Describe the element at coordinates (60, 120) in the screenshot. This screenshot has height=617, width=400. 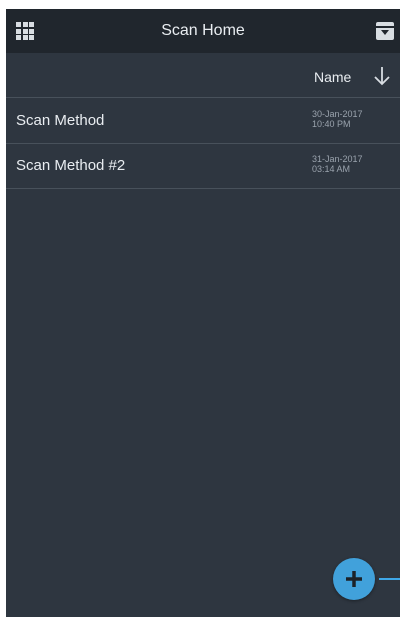
I see `list-item-name: Scan Method` at that location.